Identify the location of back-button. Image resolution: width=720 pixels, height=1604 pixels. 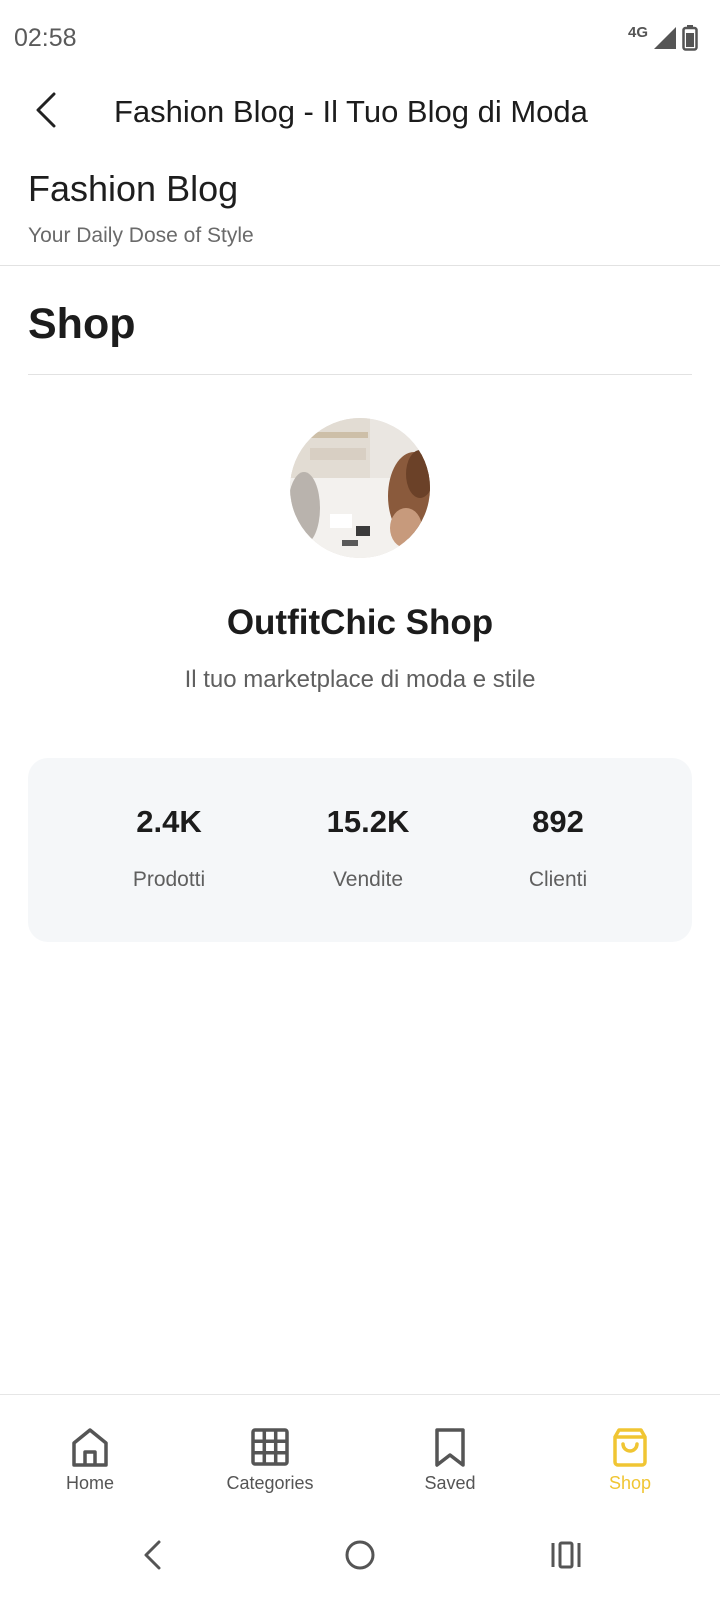
(46, 112).